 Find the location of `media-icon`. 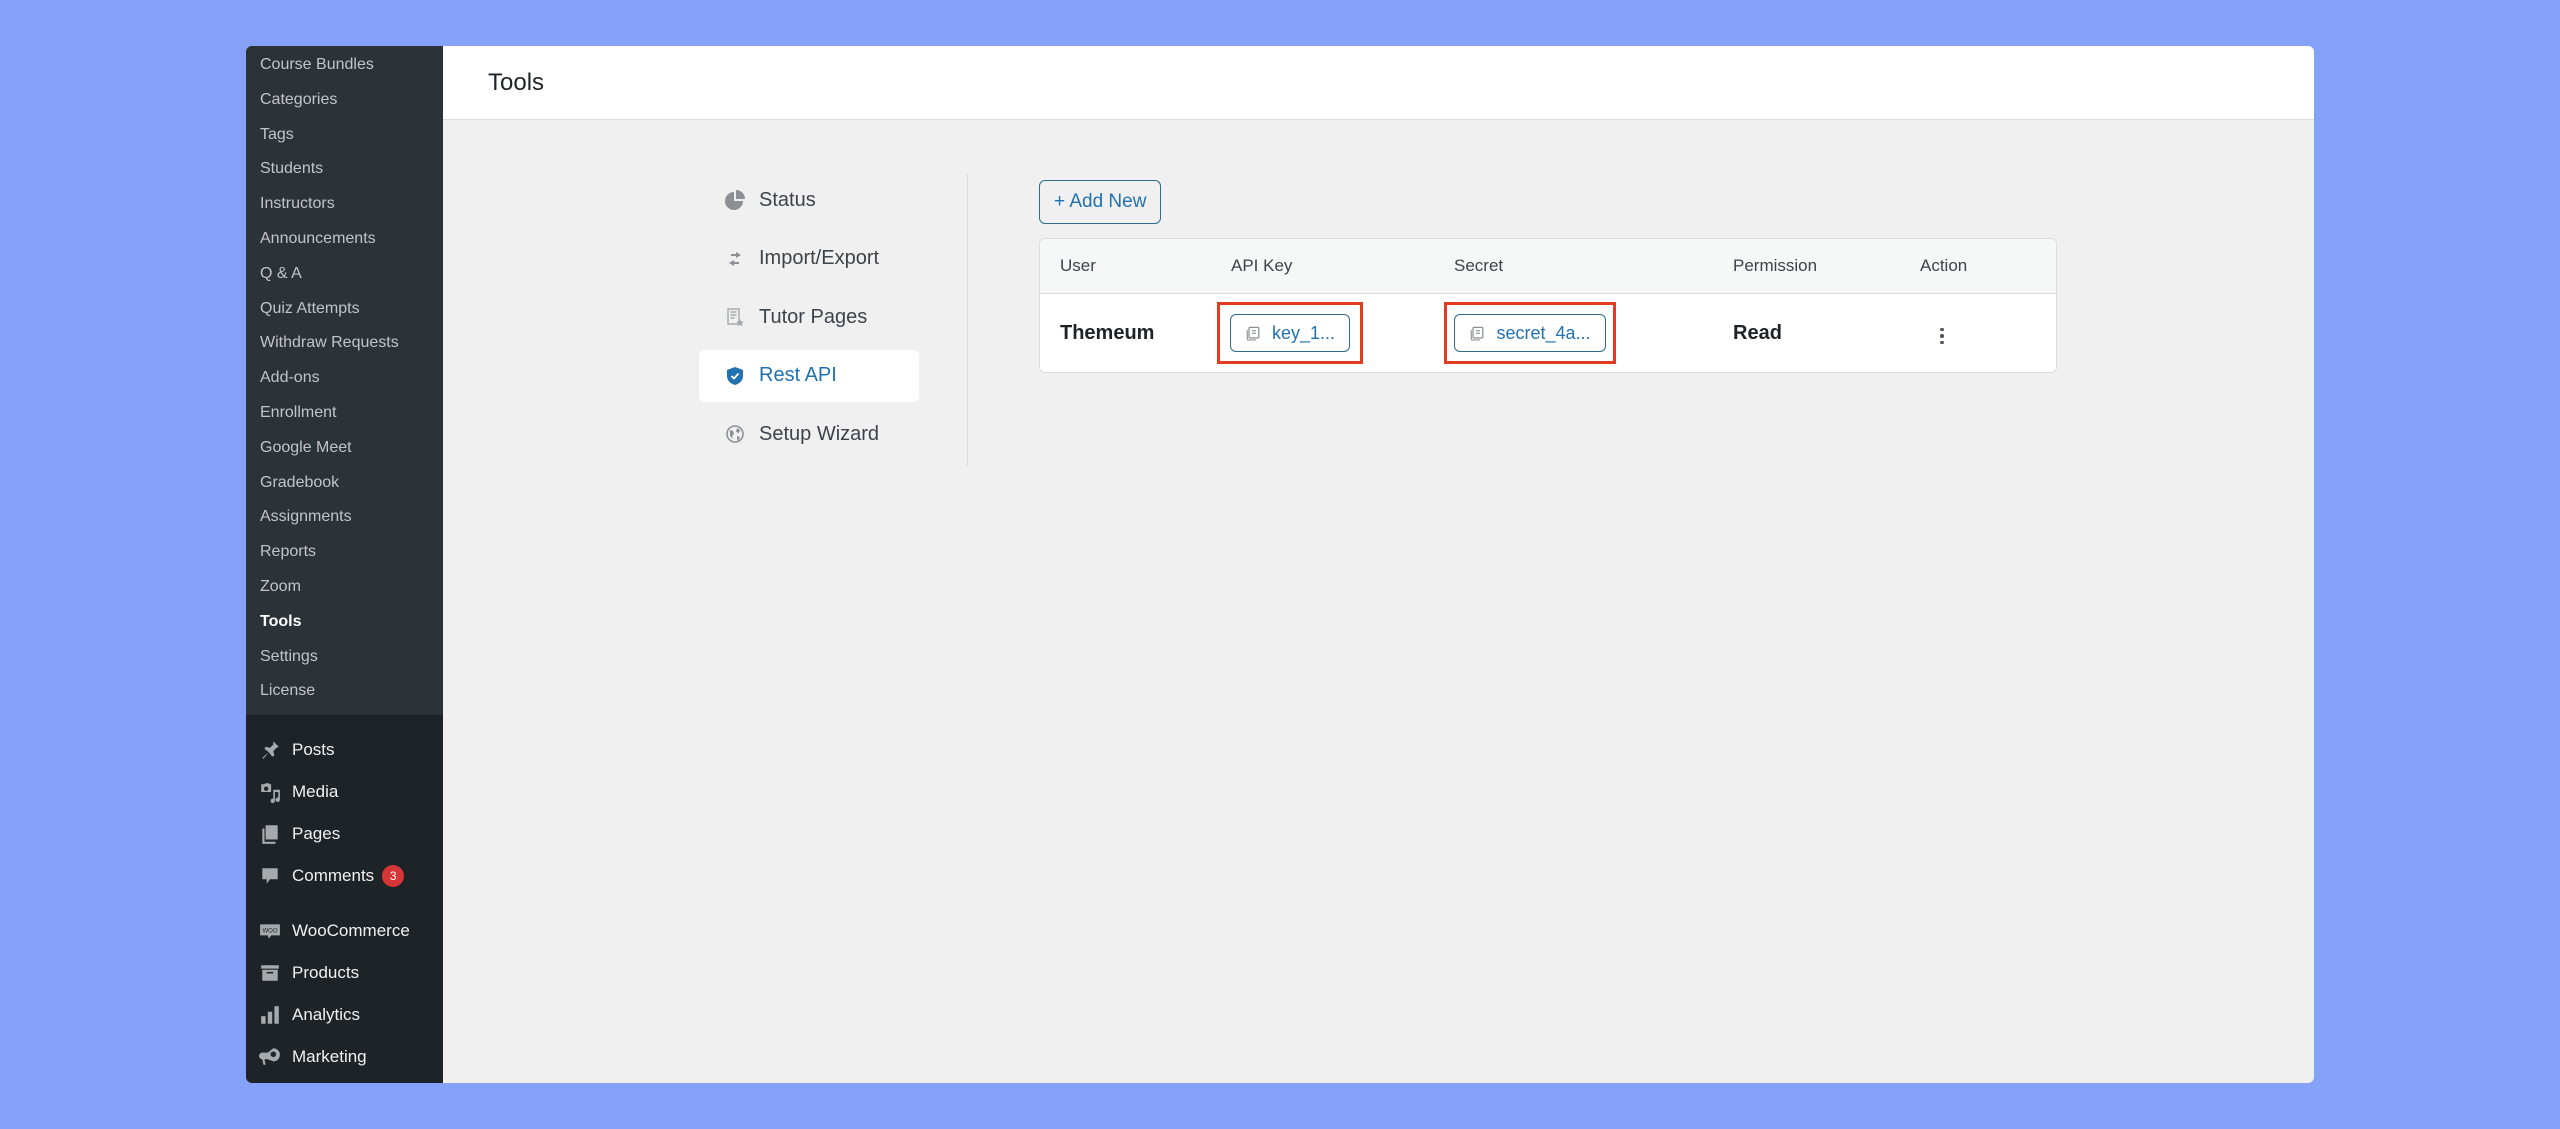

media-icon is located at coordinates (270, 792).